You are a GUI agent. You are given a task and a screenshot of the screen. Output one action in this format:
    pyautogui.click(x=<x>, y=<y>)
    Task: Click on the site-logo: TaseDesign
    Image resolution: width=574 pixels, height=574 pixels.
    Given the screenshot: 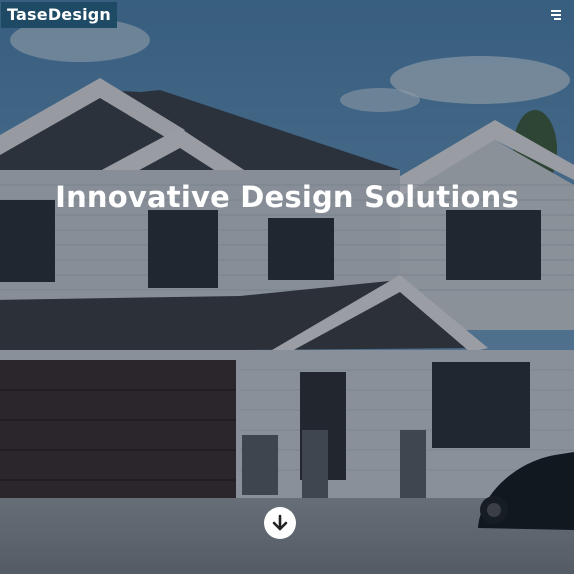 What is the action you would take?
    pyautogui.click(x=59, y=15)
    